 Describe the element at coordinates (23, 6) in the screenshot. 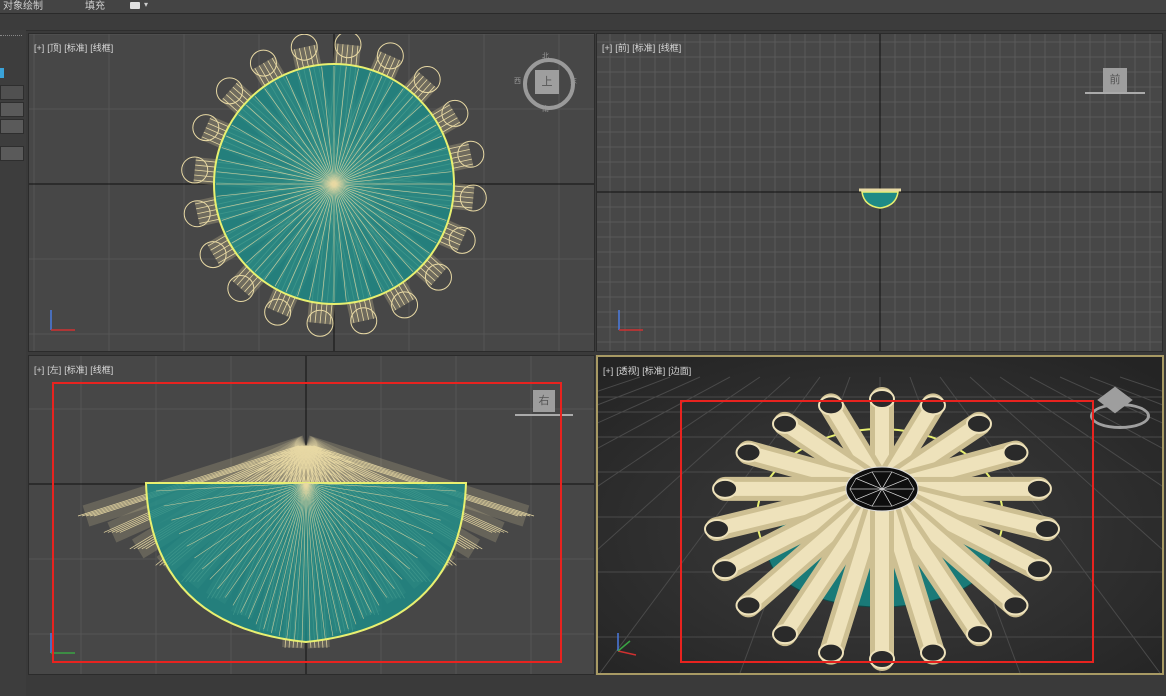

I see `menu-object-paint: 对象绘制` at that location.